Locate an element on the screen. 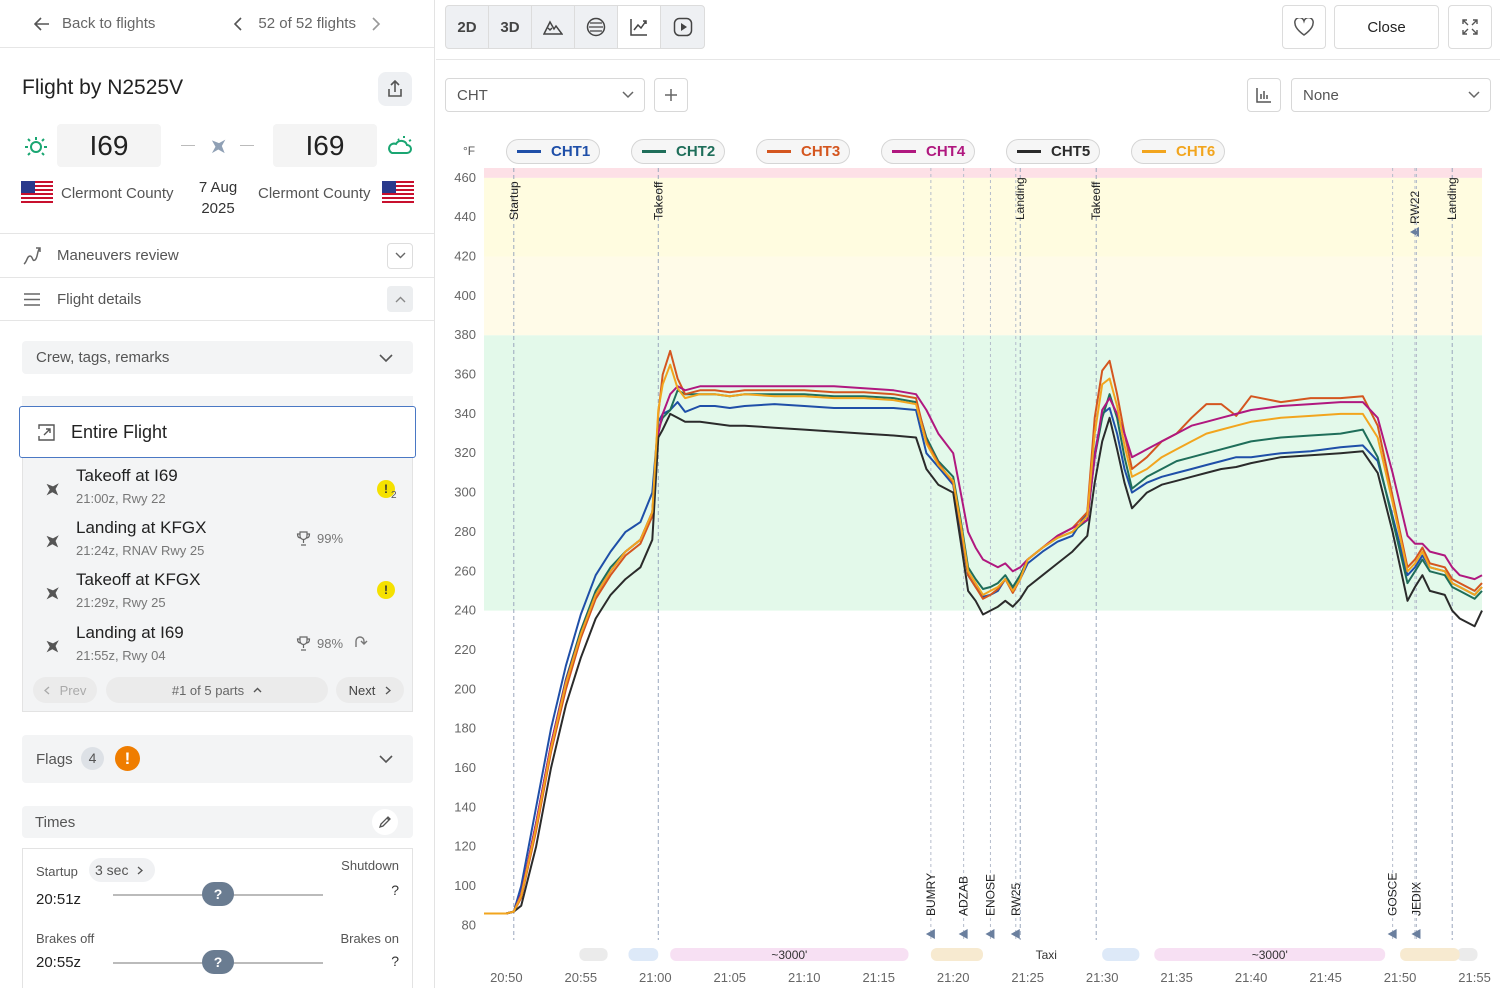 Image resolution: width=1500 pixels, height=988 pixels. phase-label: Taxi is located at coordinates (1046, 955).